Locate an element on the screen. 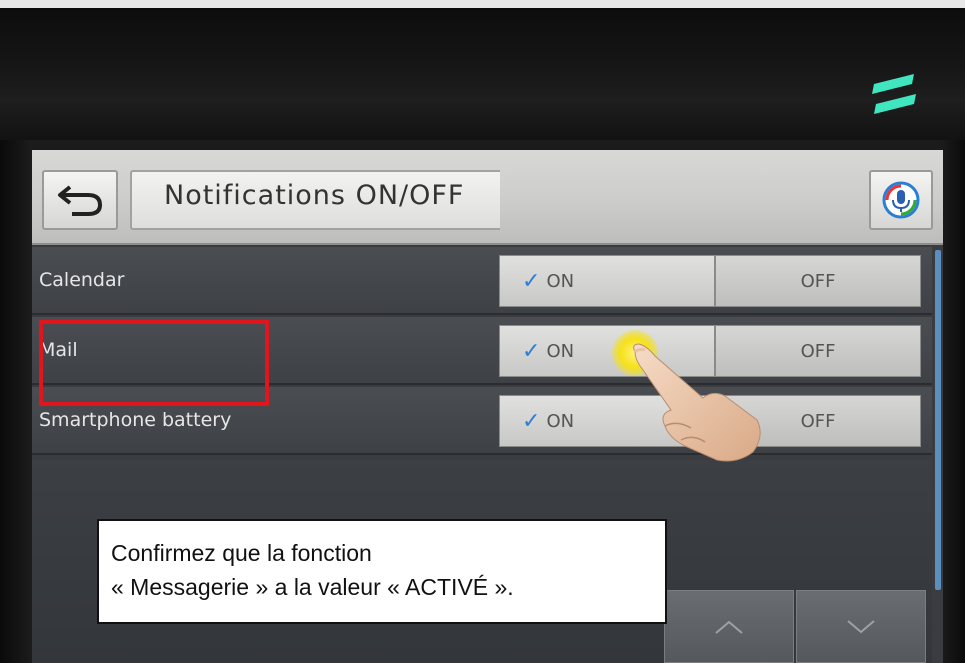  caption-line-2: « Messagerie » a la valeur « ACTIVÉ ». is located at coordinates (312, 587).